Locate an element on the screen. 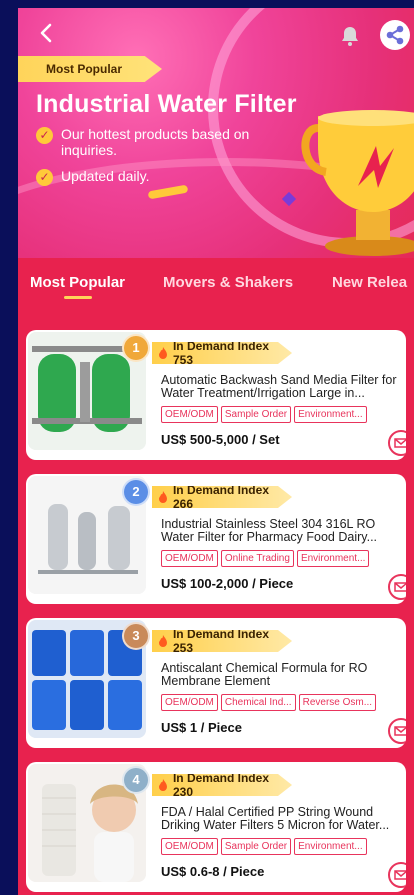 The height and width of the screenshot is (895, 414). share-icon is located at coordinates (395, 35).